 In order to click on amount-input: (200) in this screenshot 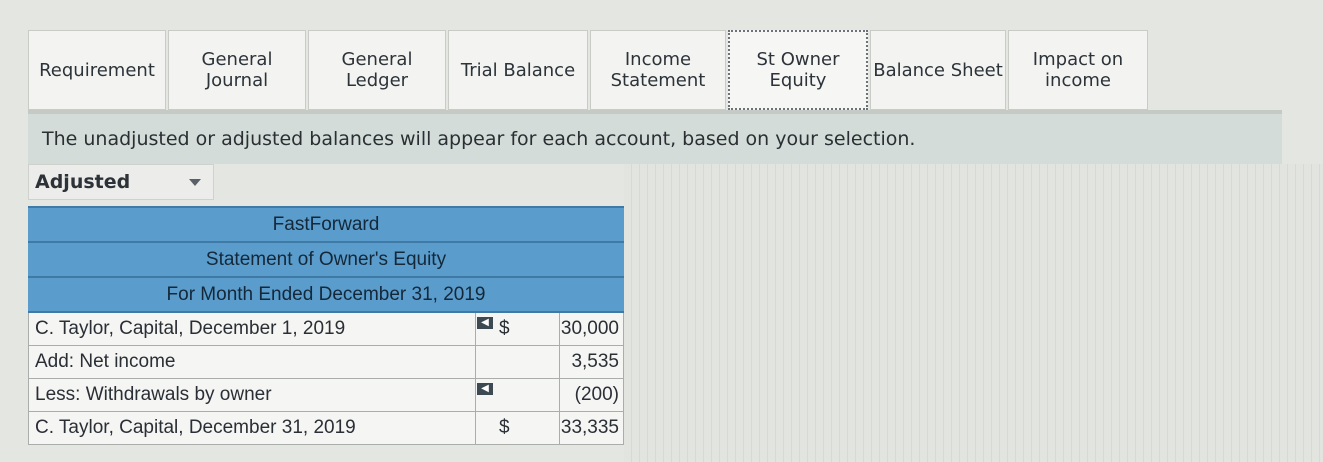, I will do `click(597, 395)`.